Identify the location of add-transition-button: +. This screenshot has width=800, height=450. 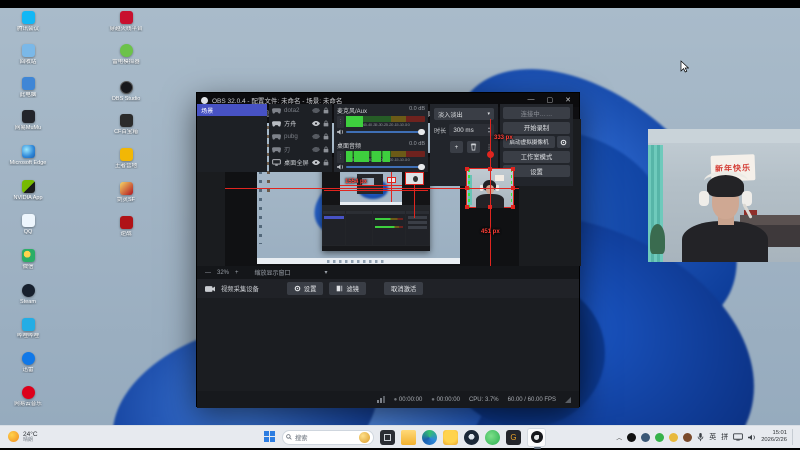
(456, 147).